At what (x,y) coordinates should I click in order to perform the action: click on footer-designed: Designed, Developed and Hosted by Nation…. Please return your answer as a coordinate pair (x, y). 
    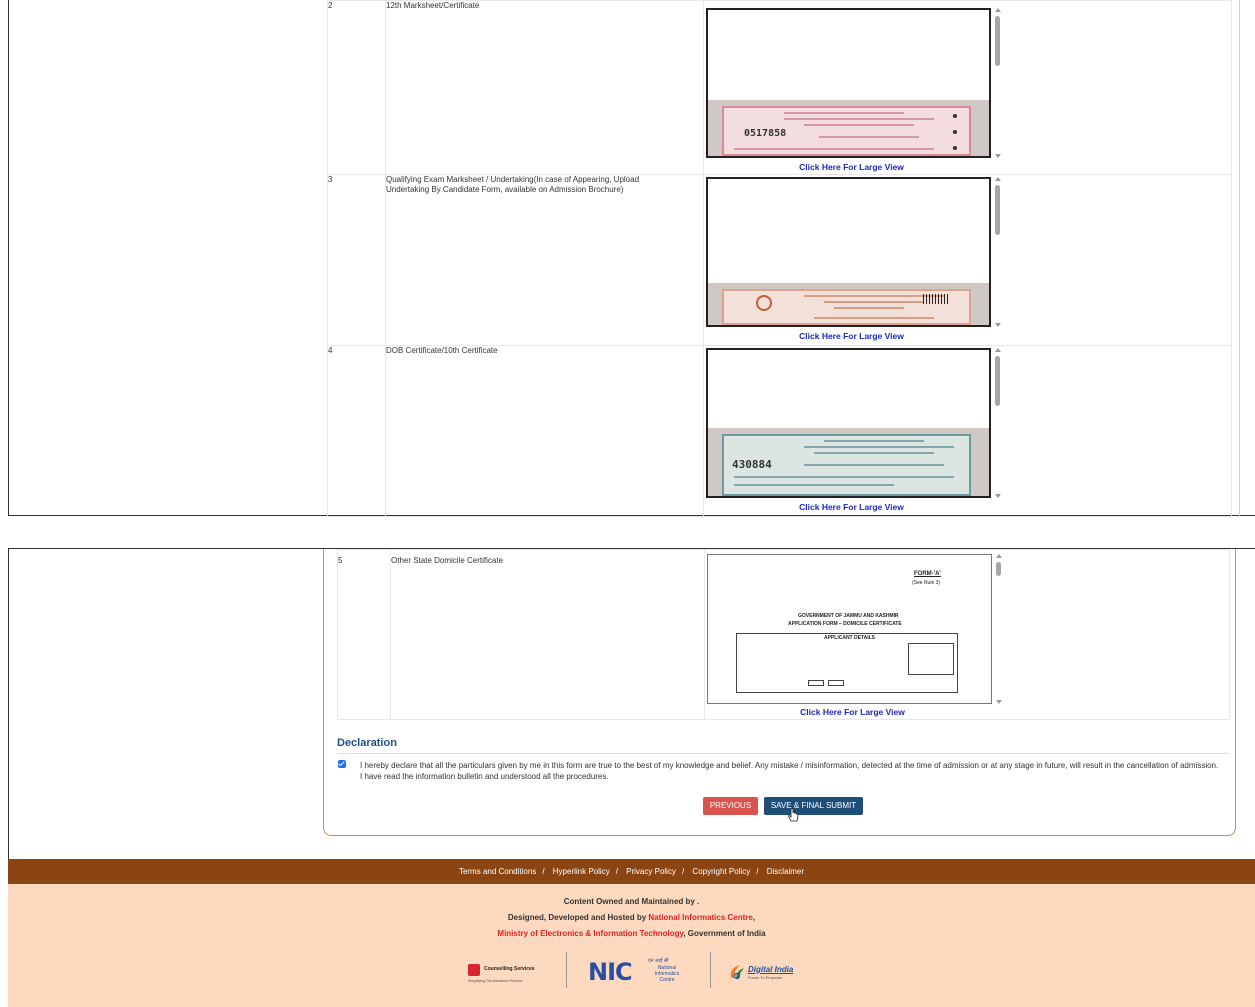
    Looking at the image, I should click on (631, 917).